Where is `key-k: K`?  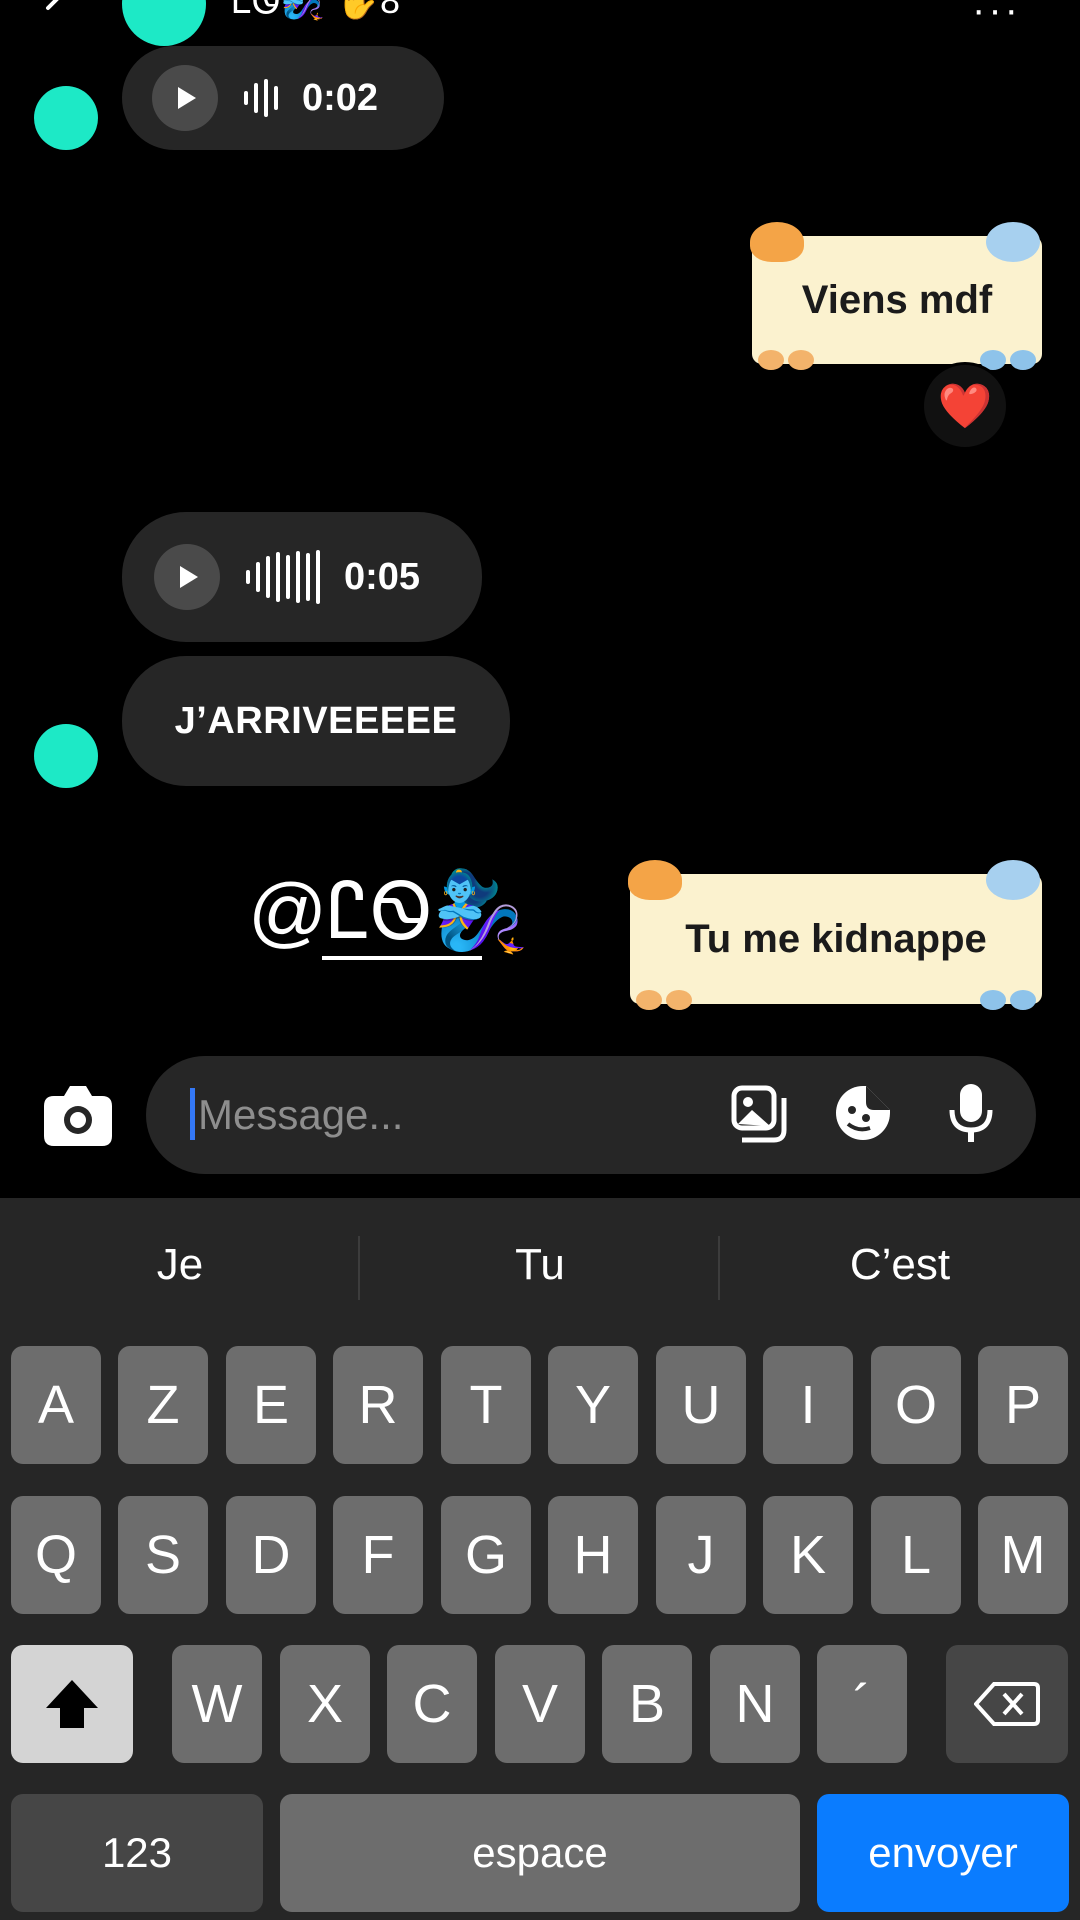 key-k: K is located at coordinates (808, 1555).